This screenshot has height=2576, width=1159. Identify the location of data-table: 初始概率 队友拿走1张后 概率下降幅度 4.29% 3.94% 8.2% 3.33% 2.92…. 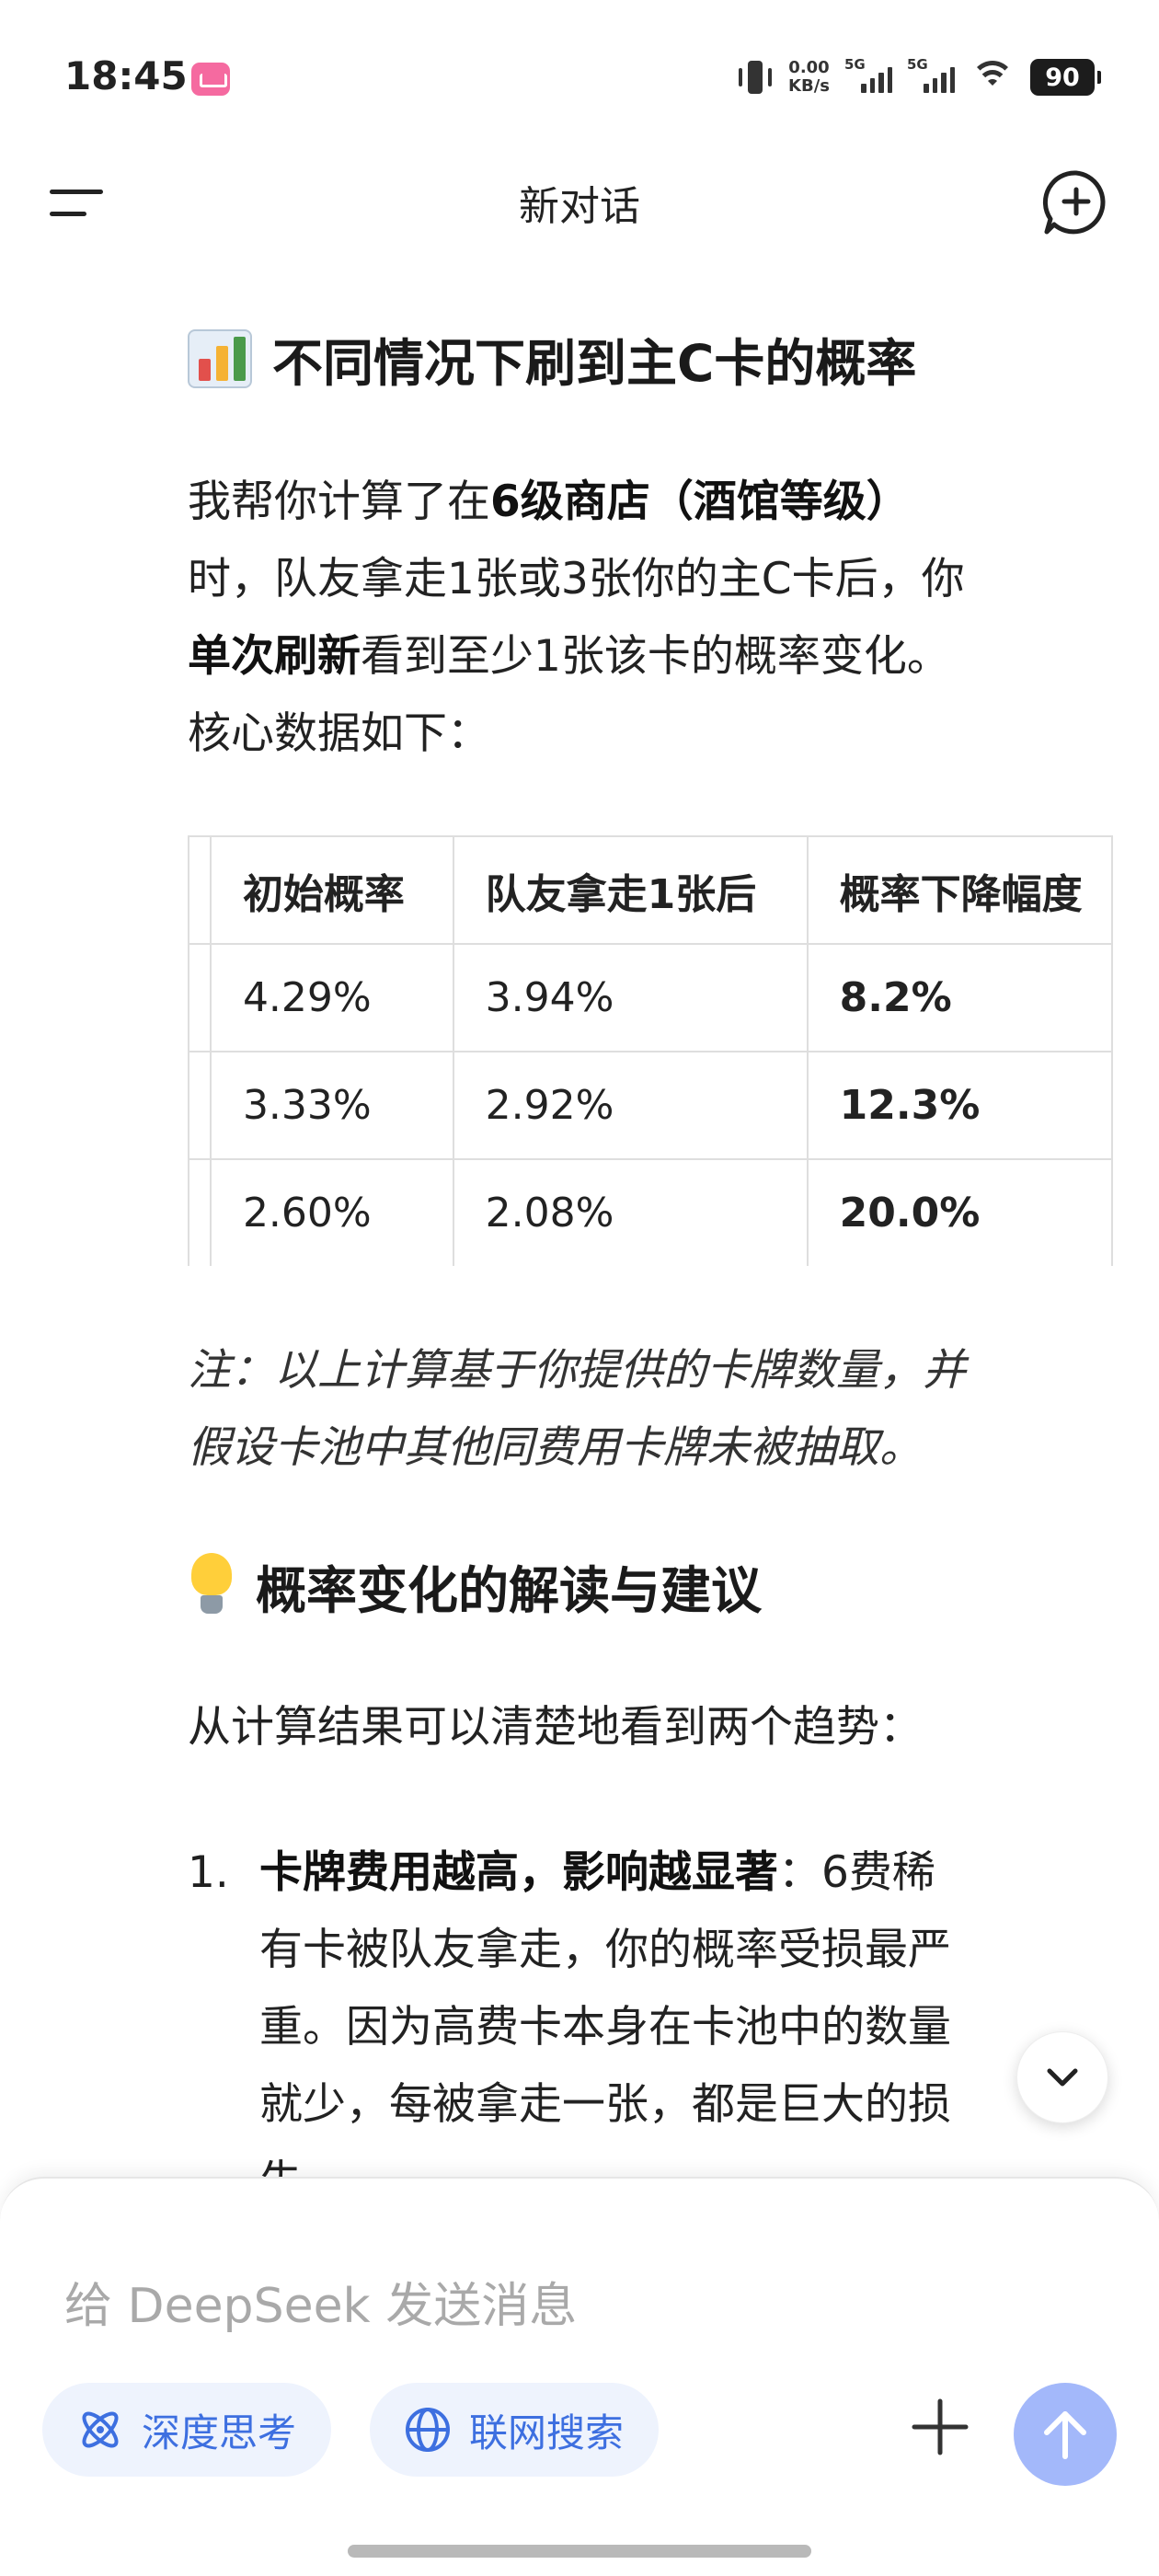
(650, 1050).